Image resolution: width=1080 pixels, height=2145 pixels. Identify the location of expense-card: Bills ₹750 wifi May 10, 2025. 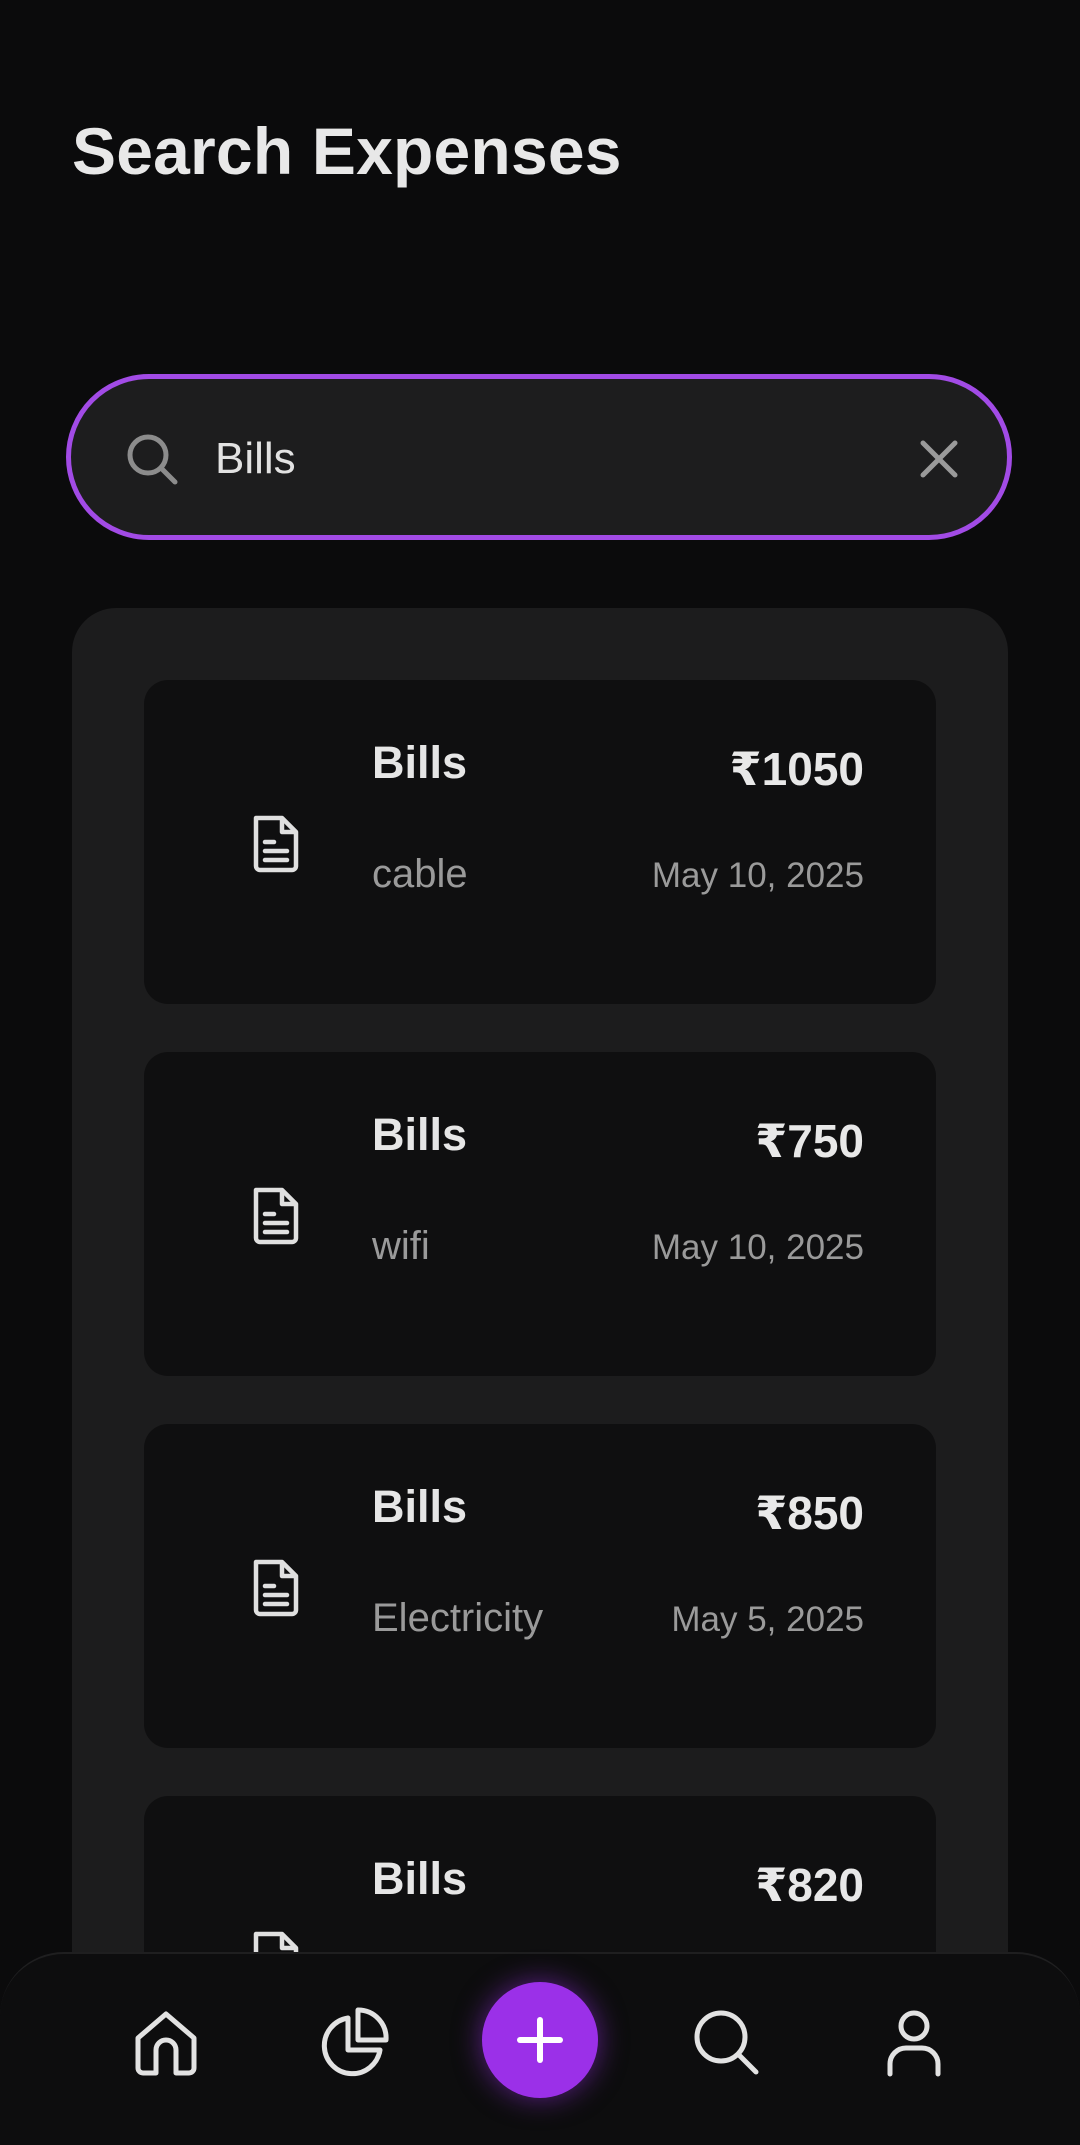
(540, 1214).